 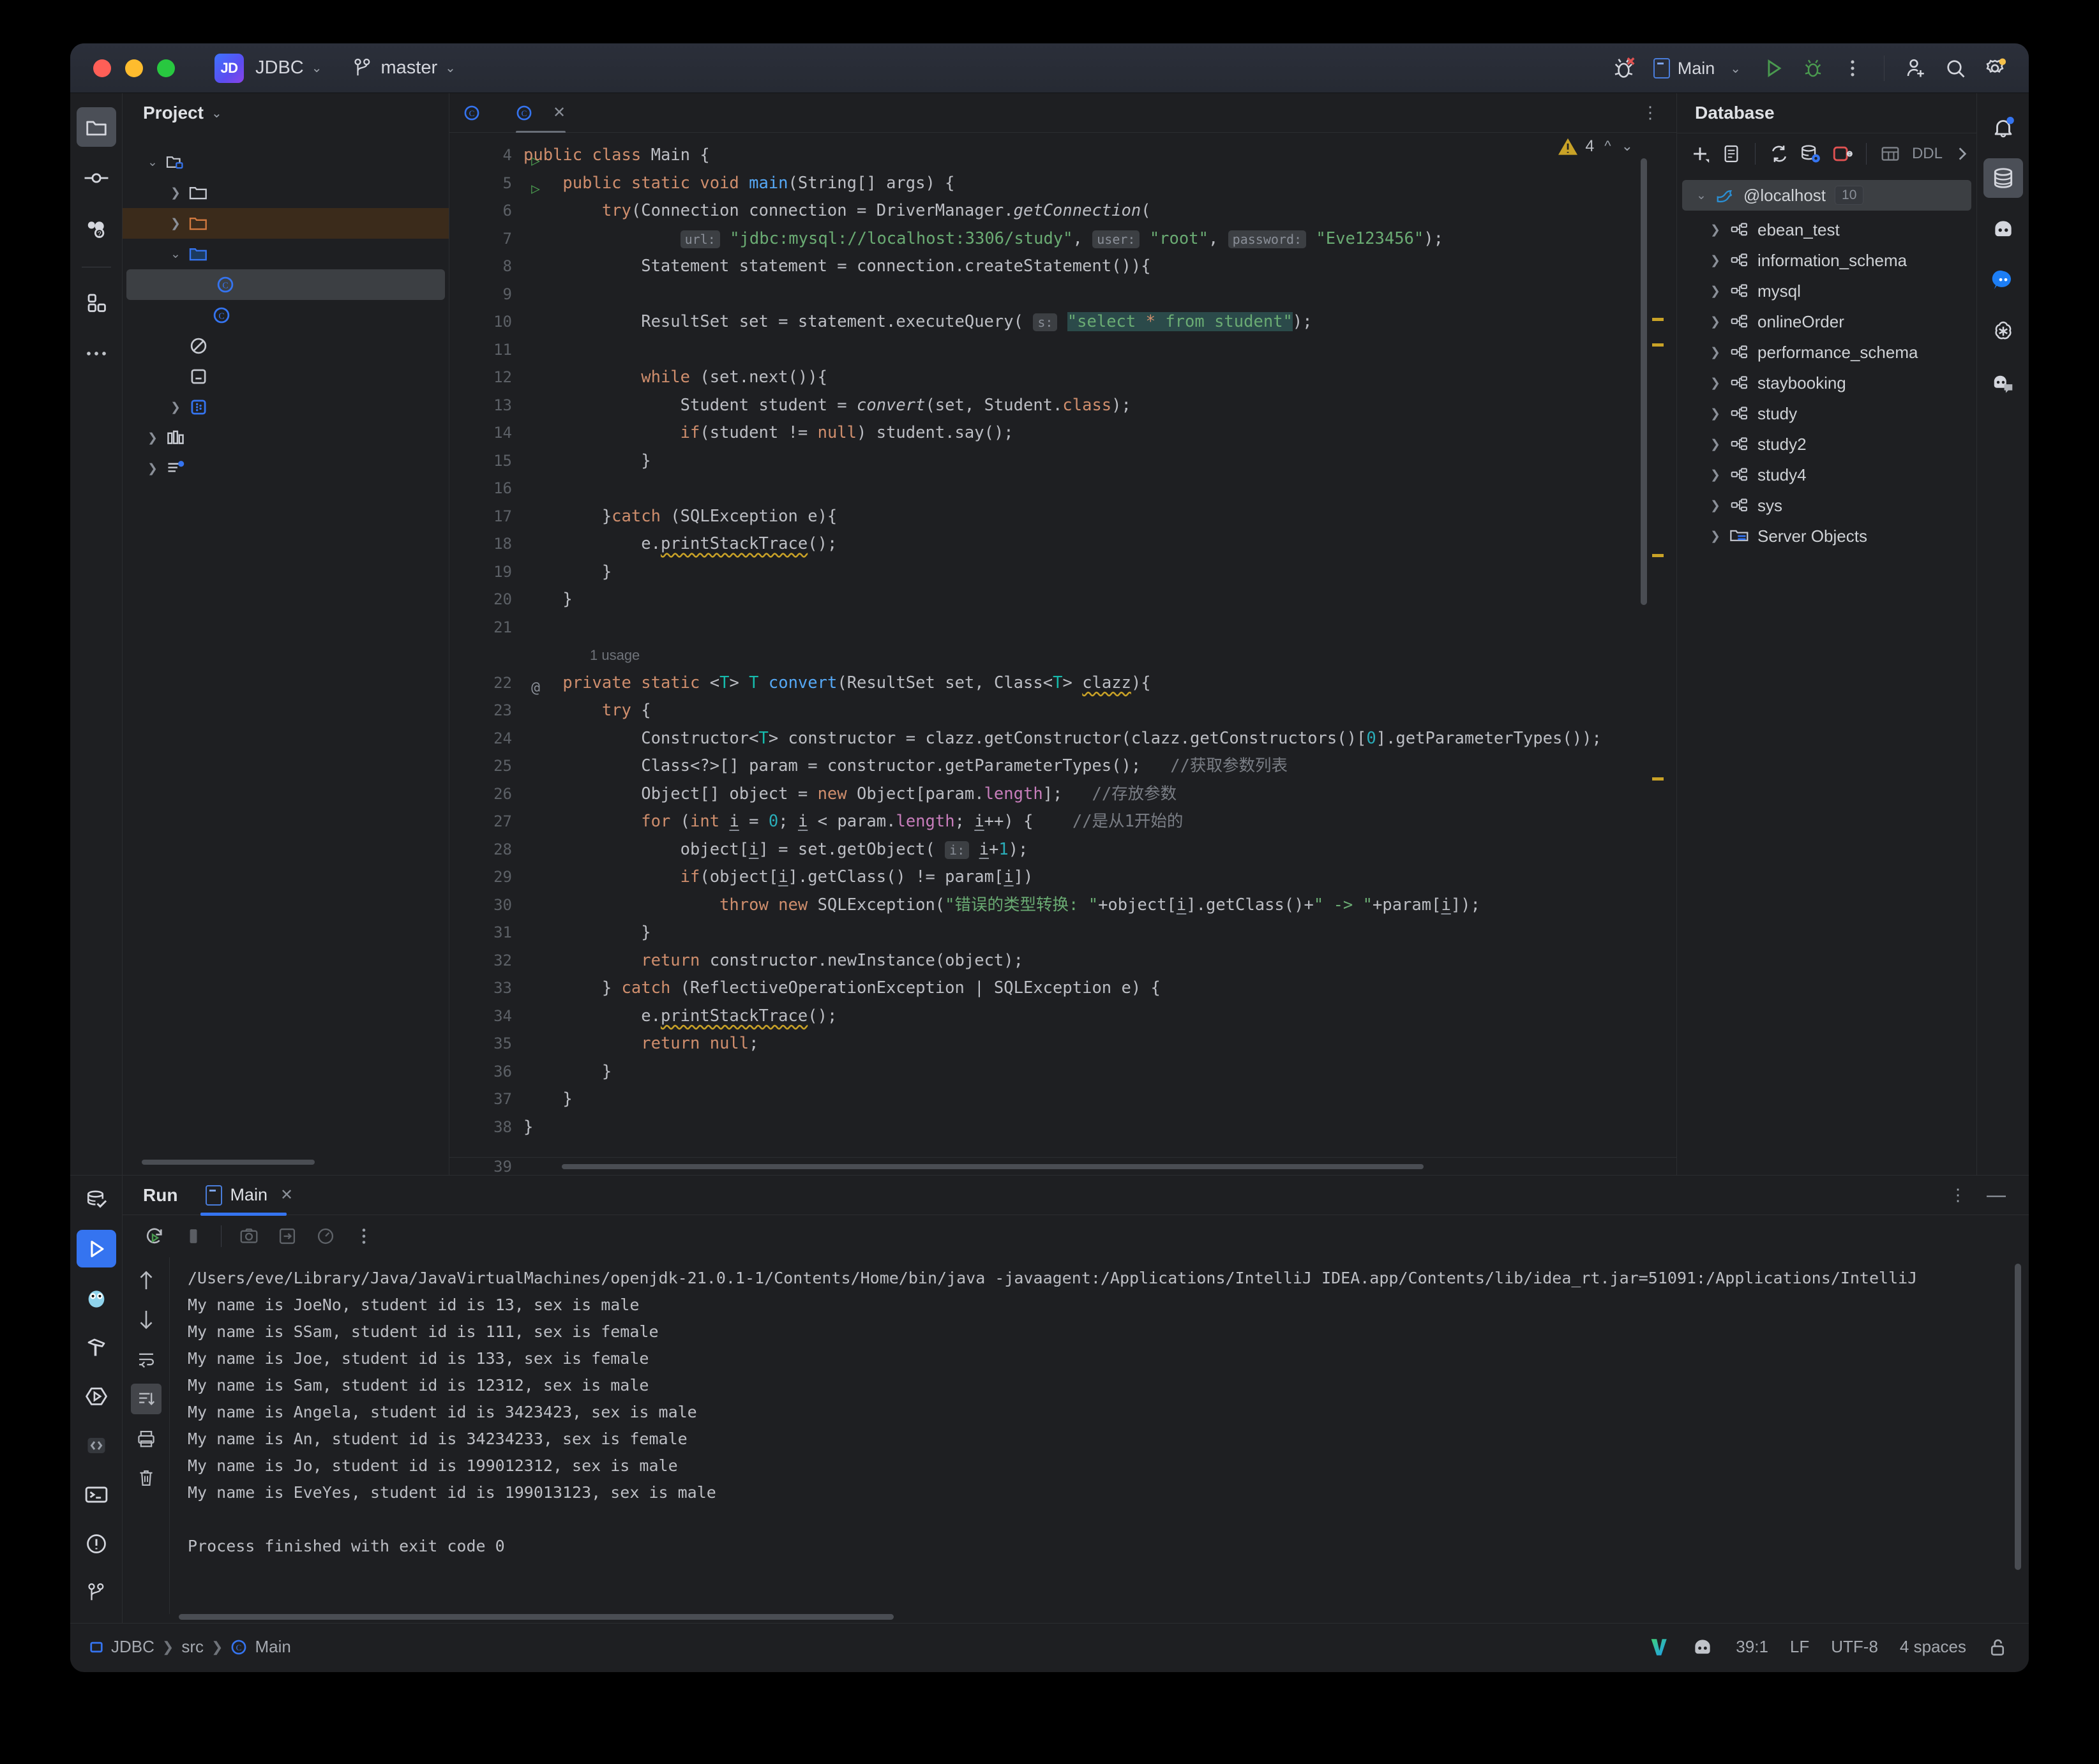 I want to click on code-line-36: }, so click(x=1099, y=1072).